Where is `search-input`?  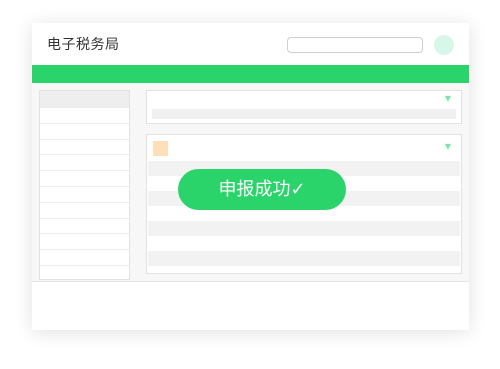
search-input is located at coordinates (355, 45).